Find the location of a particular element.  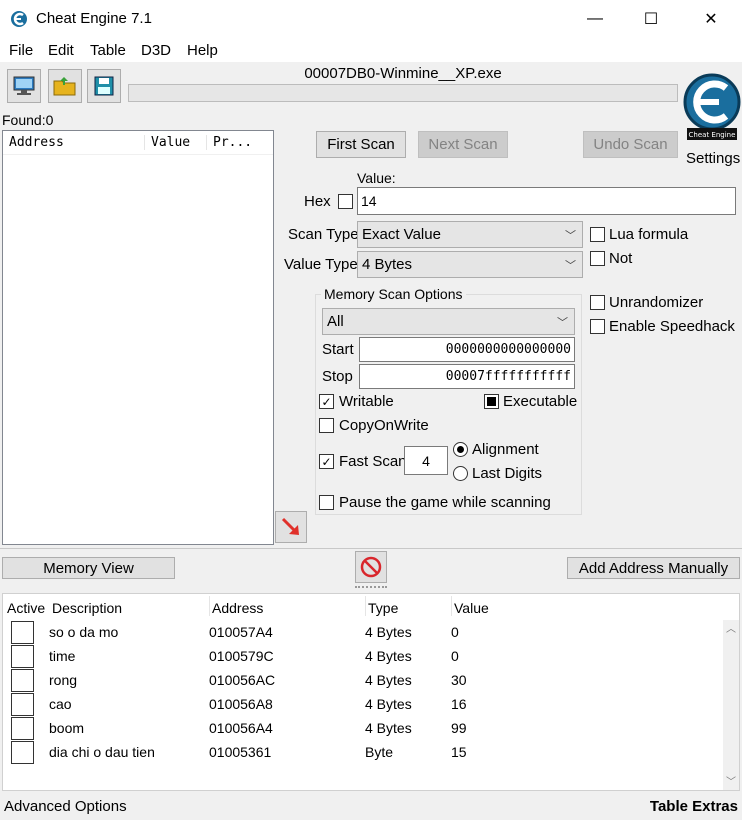

menu-file: File is located at coordinates (21, 50).